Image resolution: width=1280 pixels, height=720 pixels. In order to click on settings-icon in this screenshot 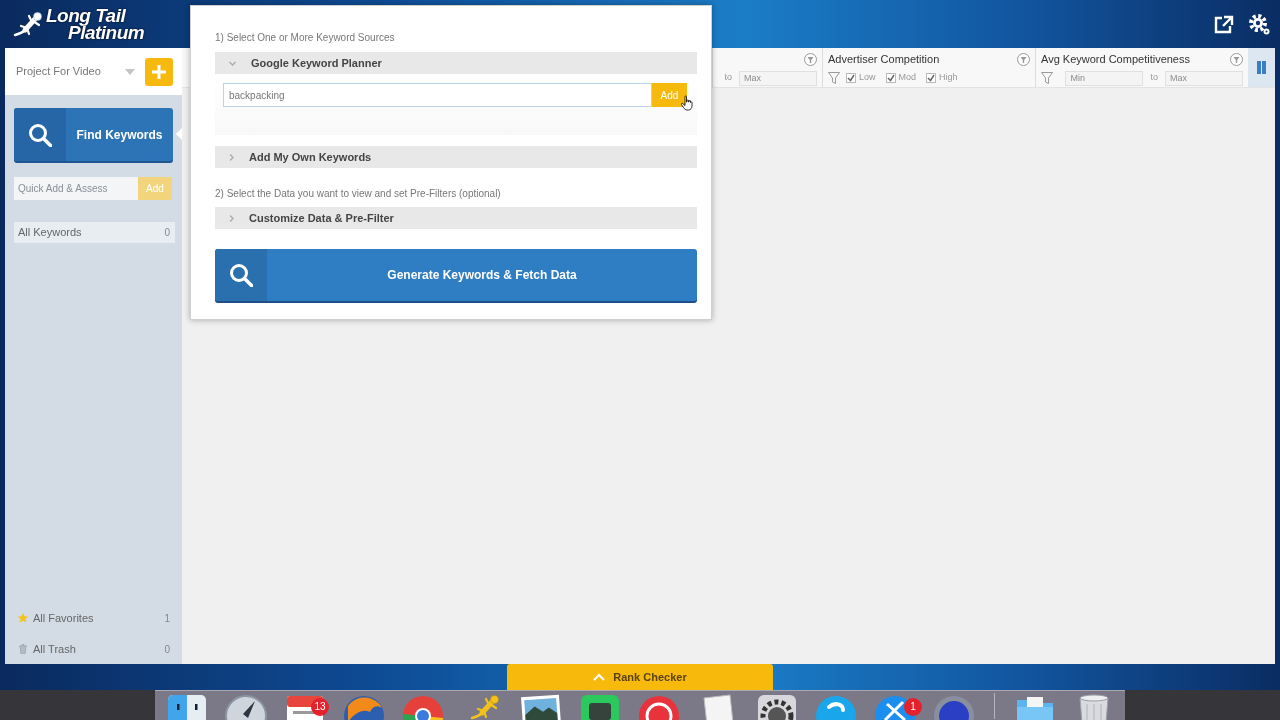, I will do `click(1259, 24)`.